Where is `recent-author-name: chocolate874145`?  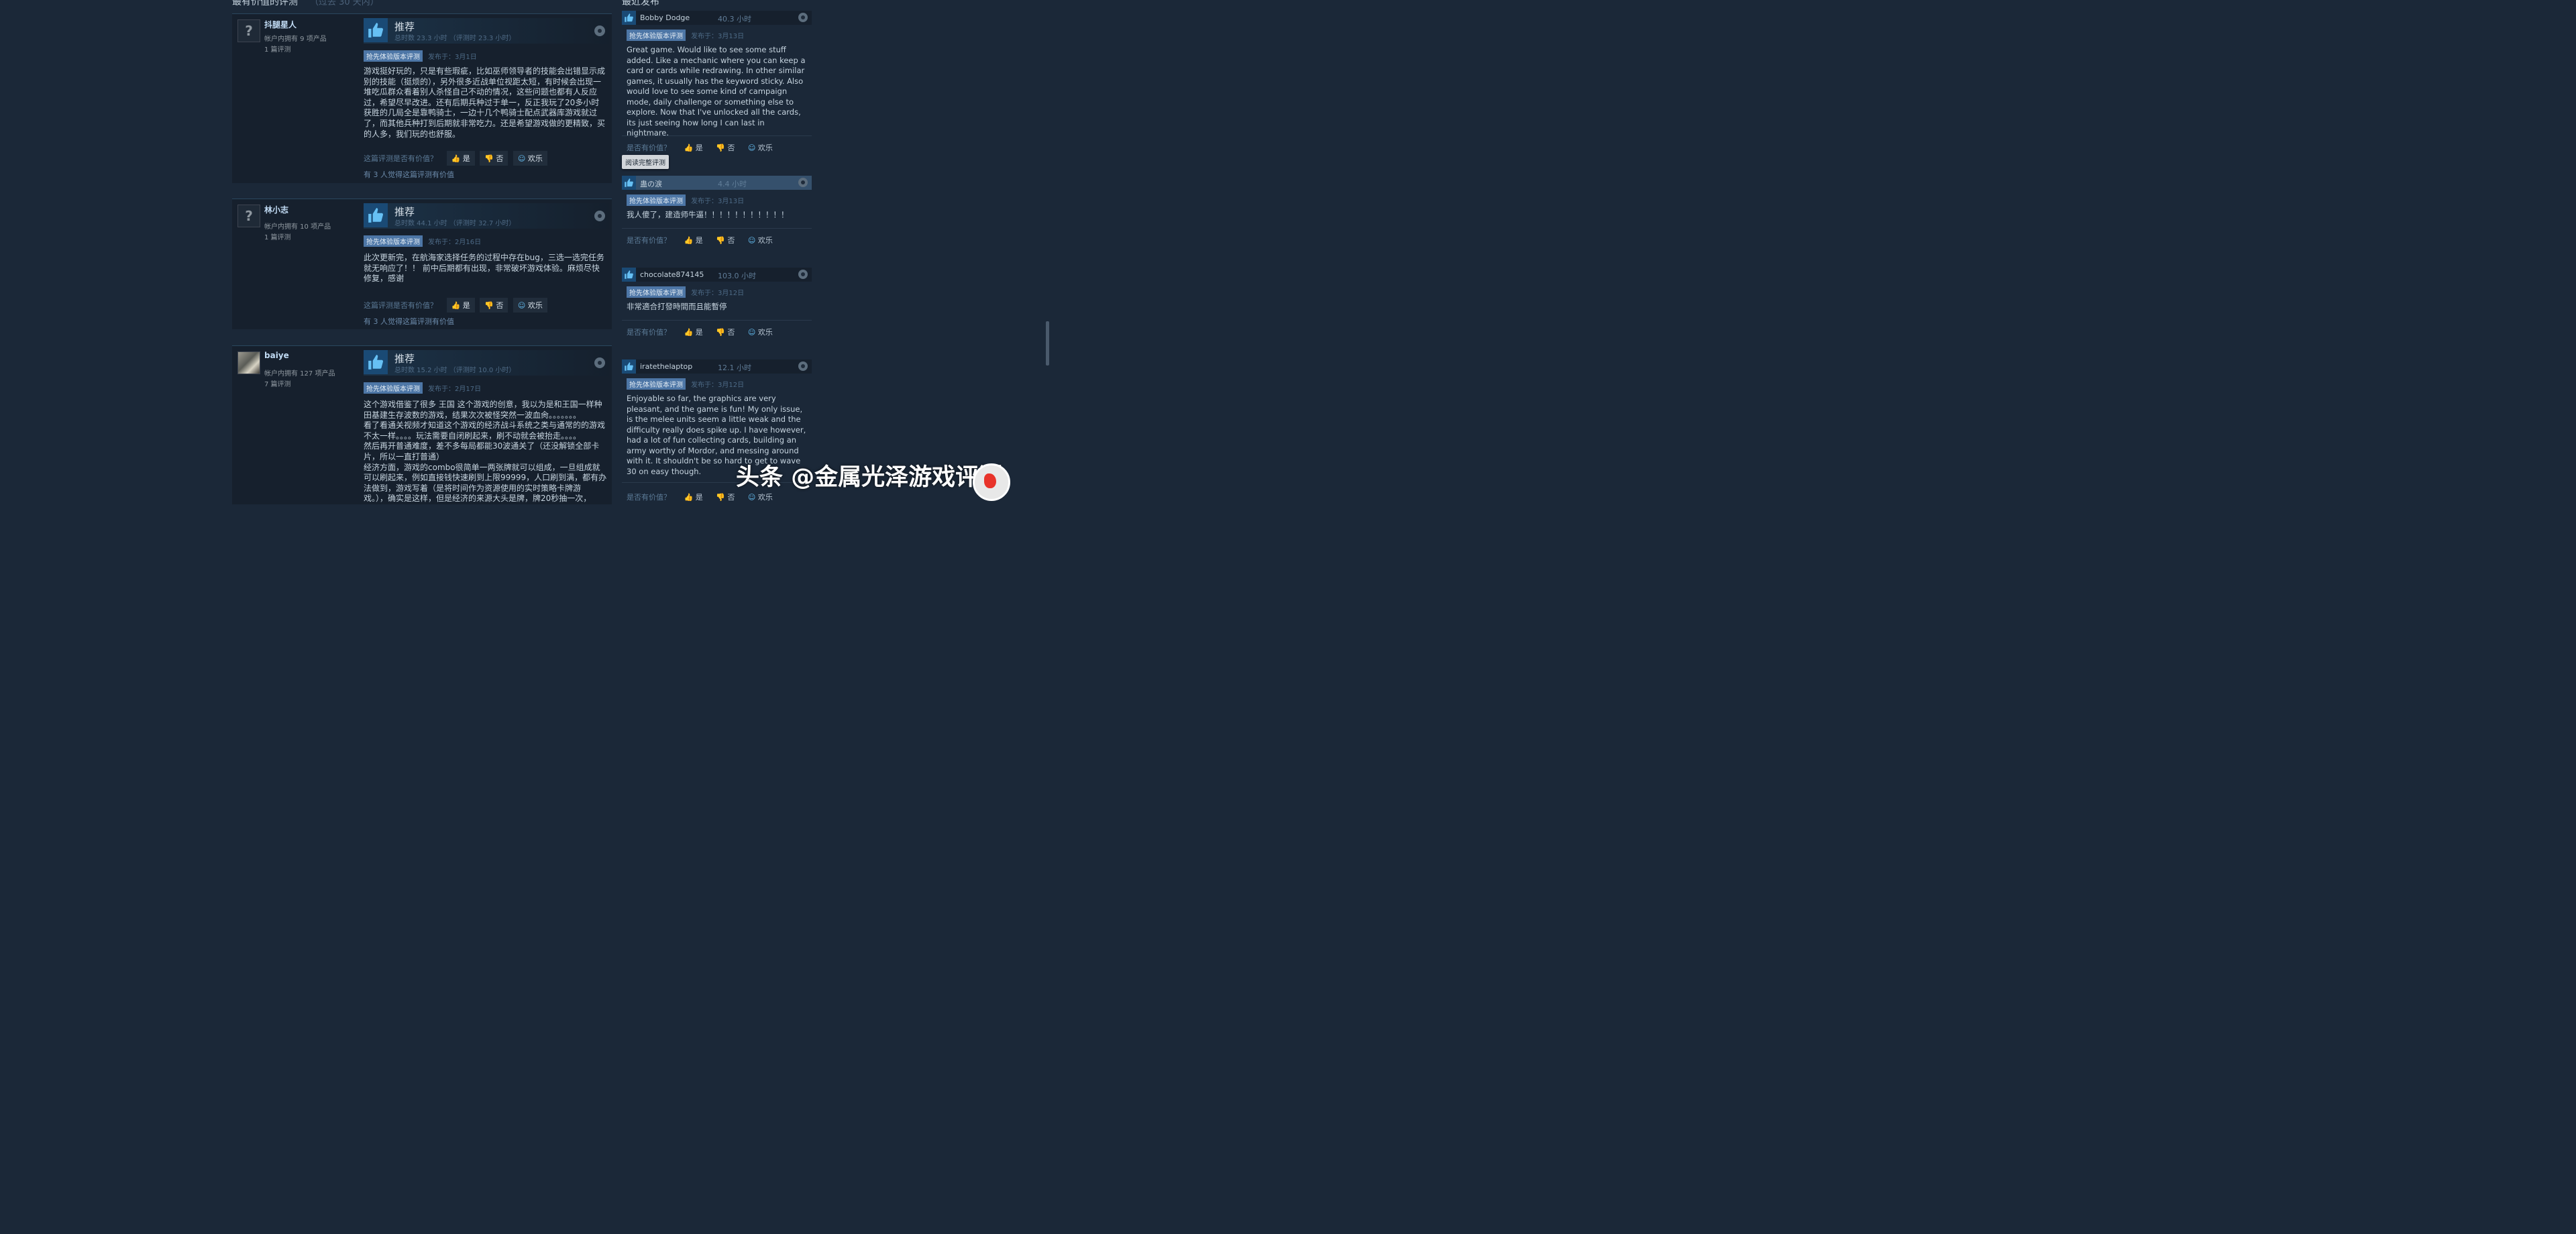
recent-author-name: chocolate874145 is located at coordinates (672, 274).